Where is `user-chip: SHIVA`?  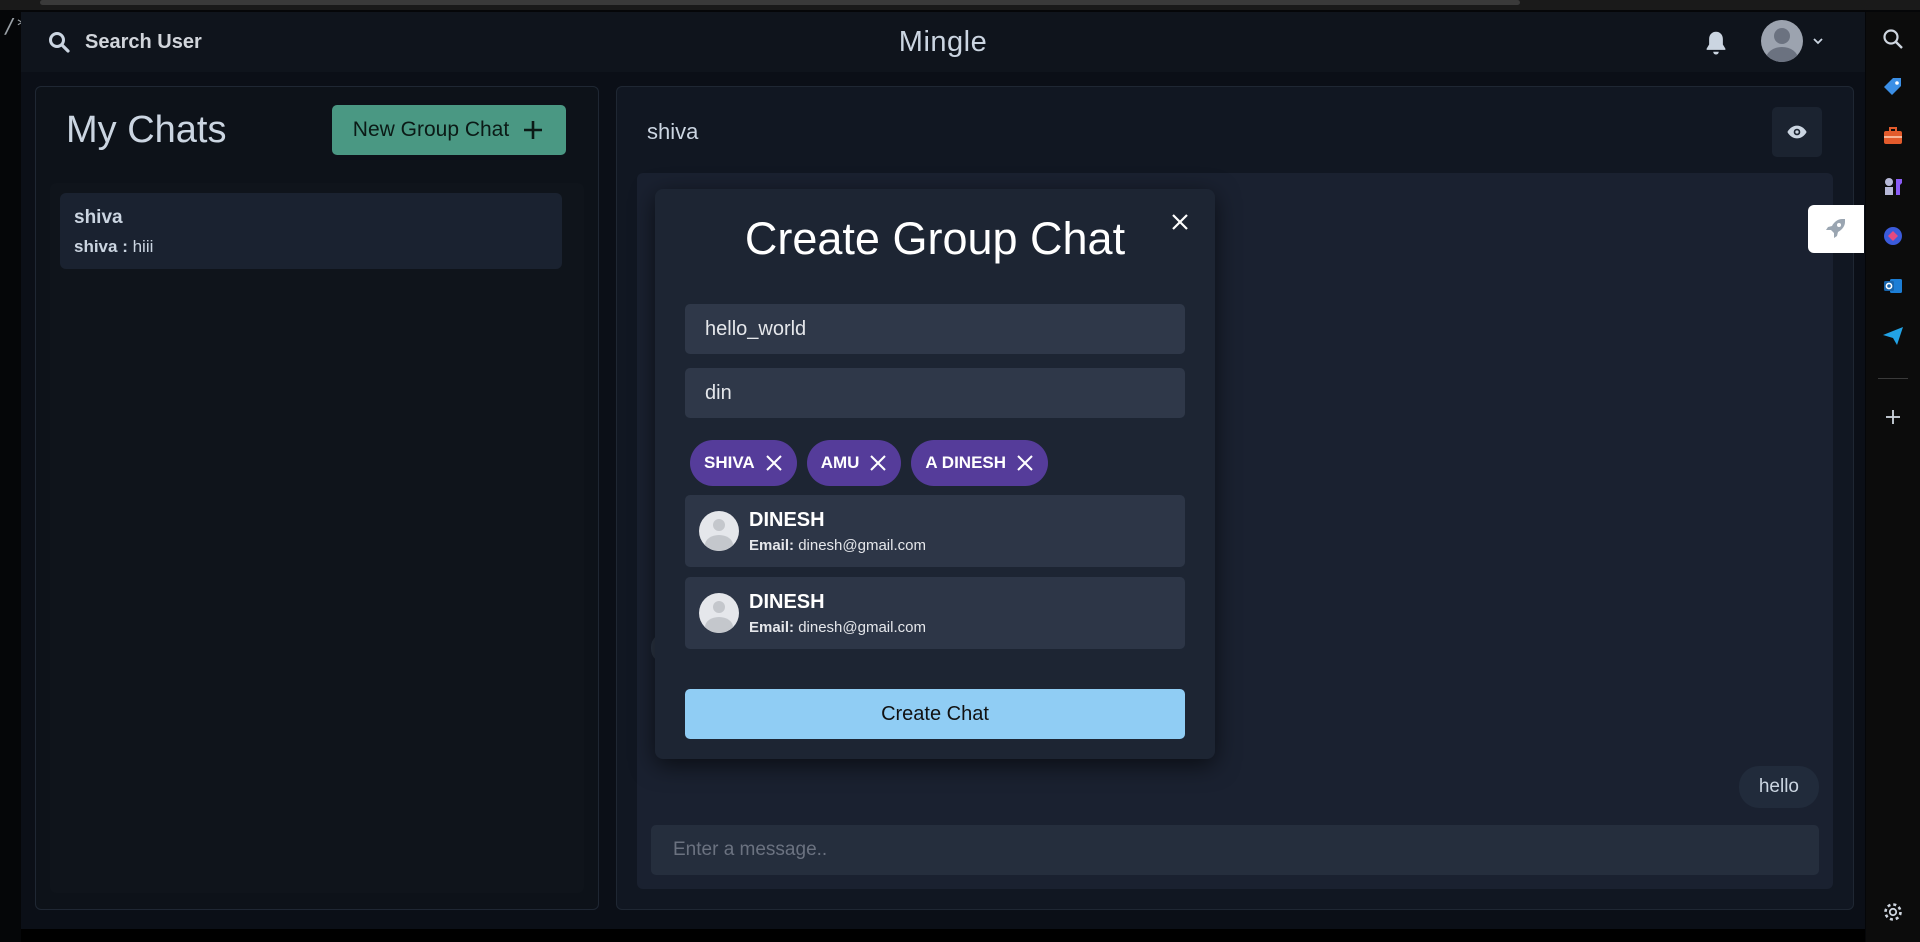
user-chip: SHIVA is located at coordinates (743, 463).